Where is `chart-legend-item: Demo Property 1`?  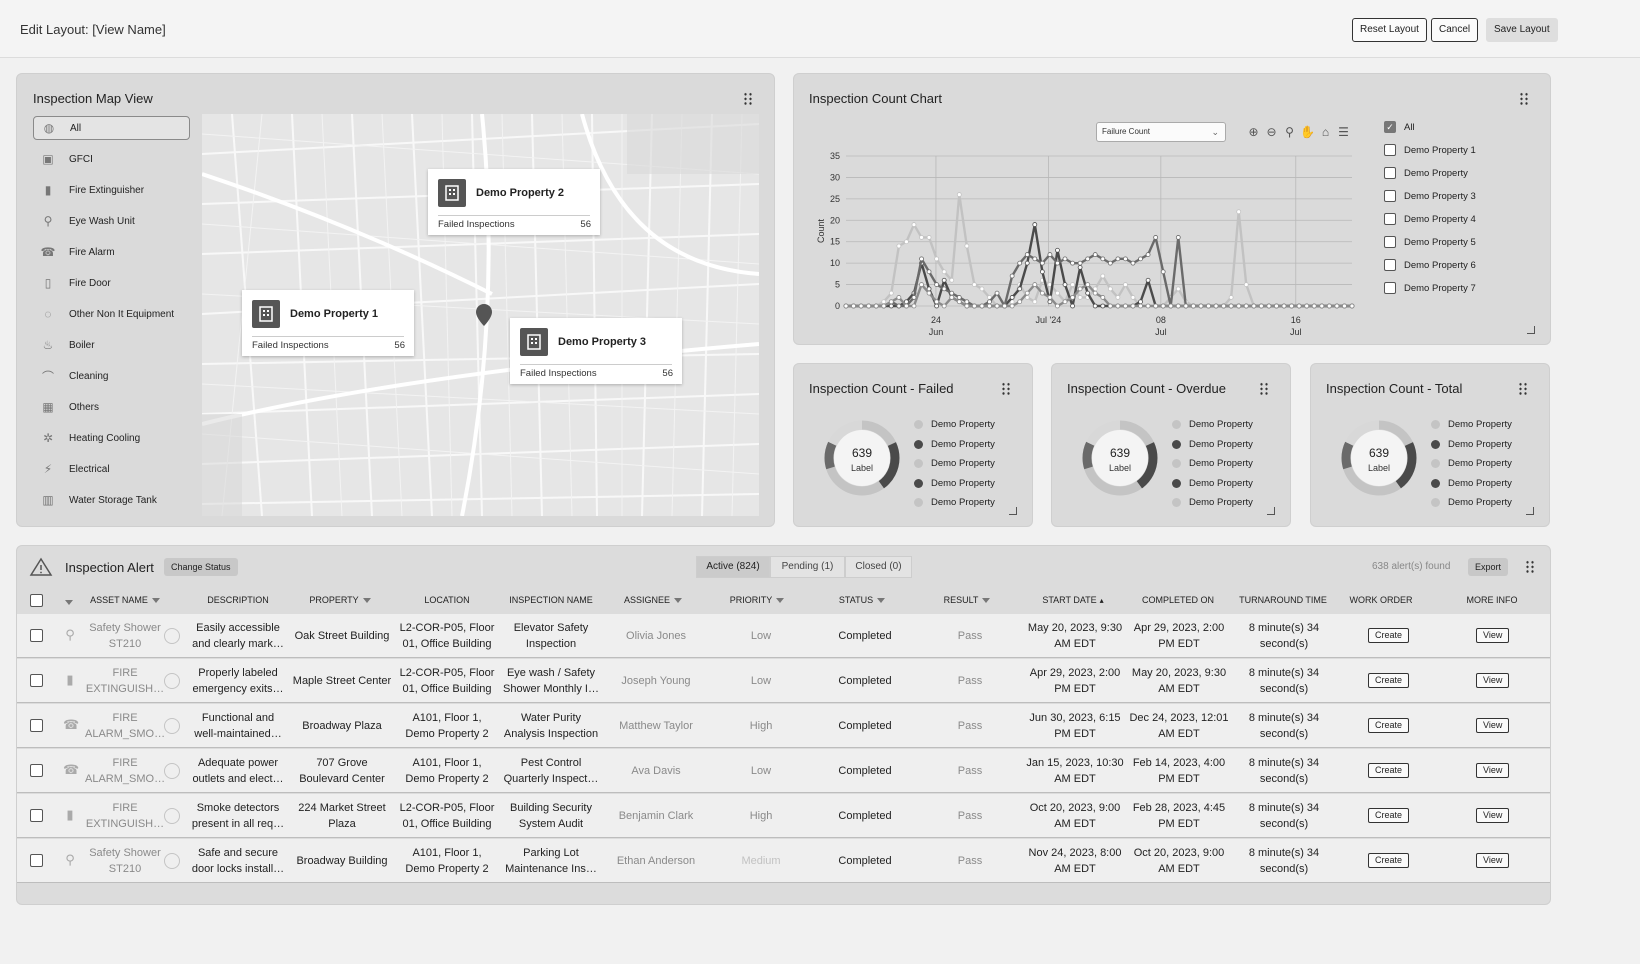
chart-legend-item: Demo Property 1 is located at coordinates (1430, 150).